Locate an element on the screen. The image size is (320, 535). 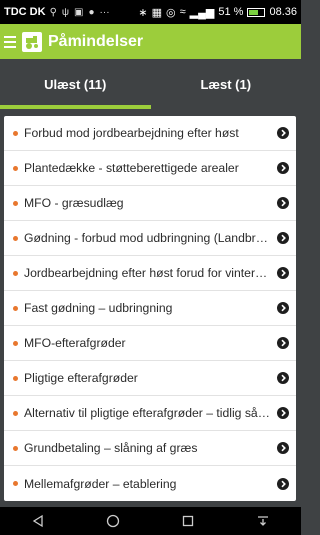
nfc-icon: ▦ is located at coordinates (157, 12).